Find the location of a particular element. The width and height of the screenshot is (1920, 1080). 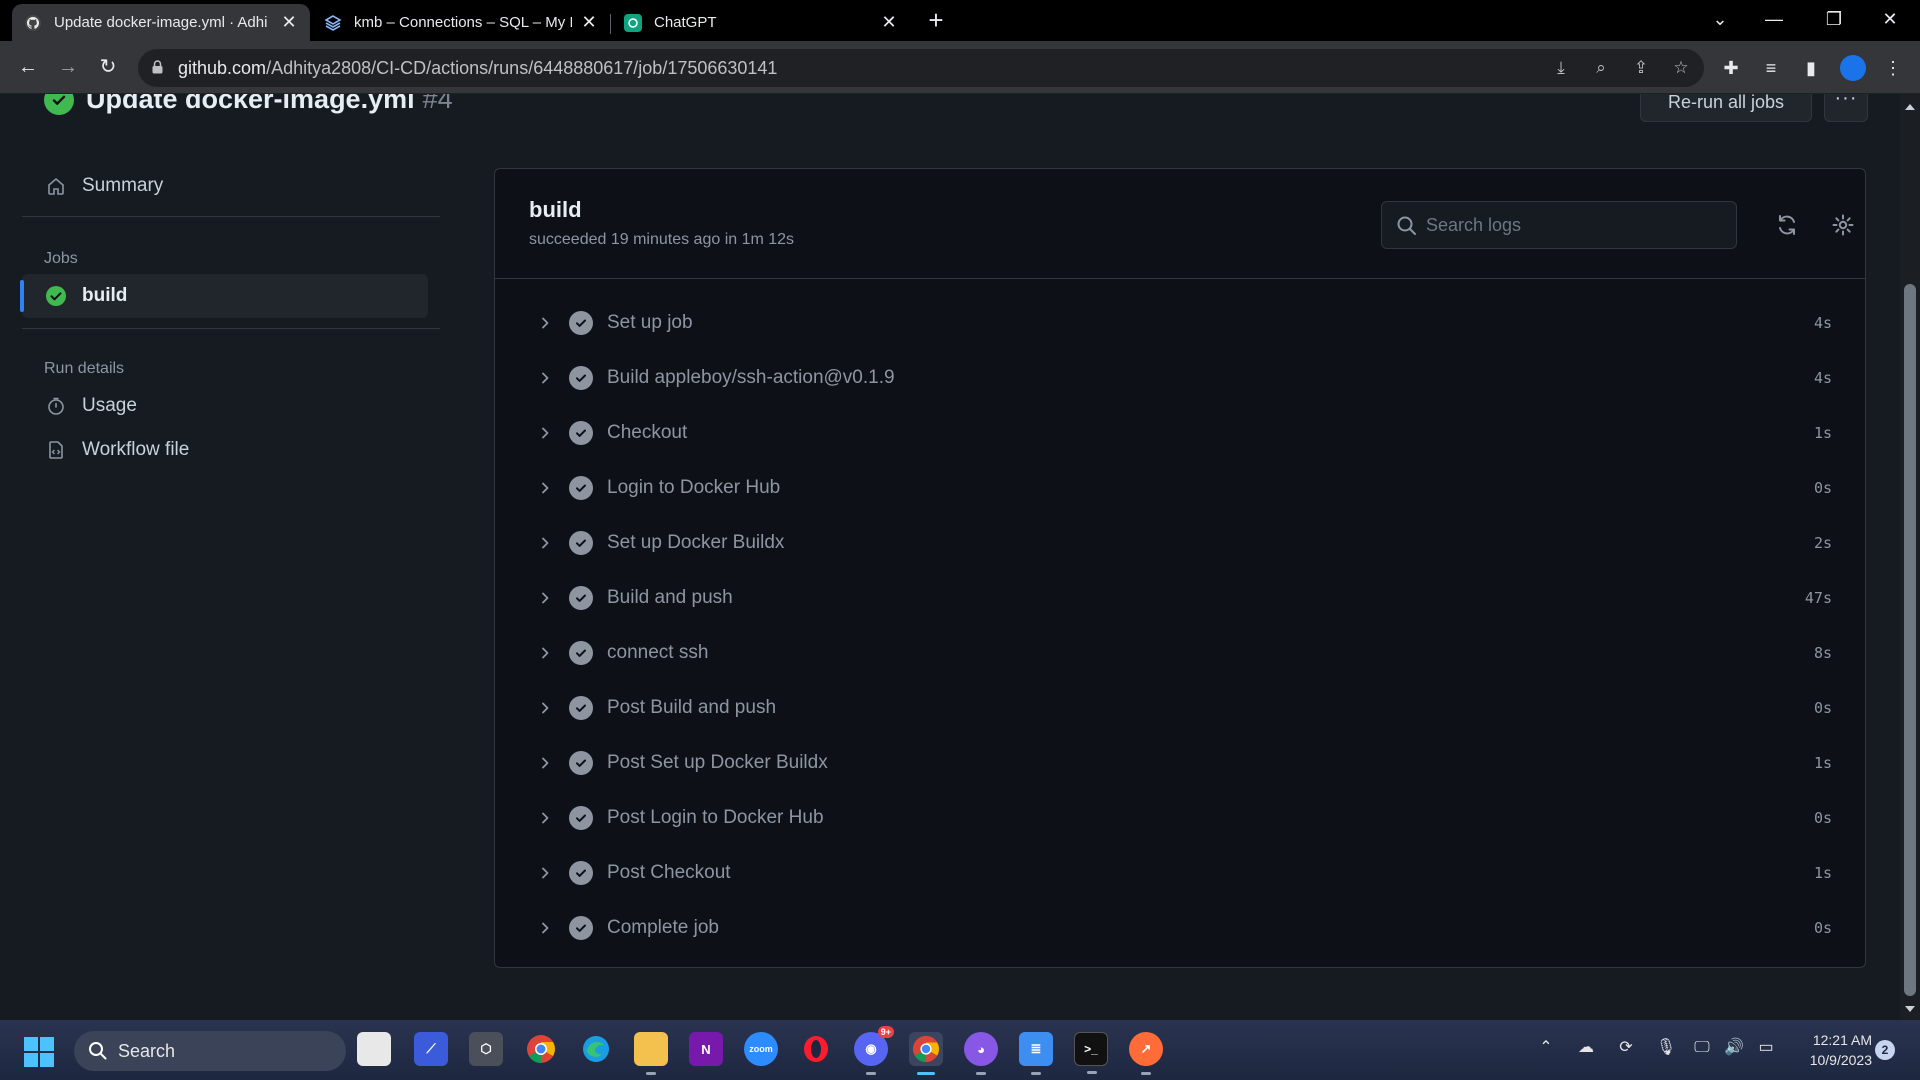

zoom-icon: ⌕ is located at coordinates (1601, 68).